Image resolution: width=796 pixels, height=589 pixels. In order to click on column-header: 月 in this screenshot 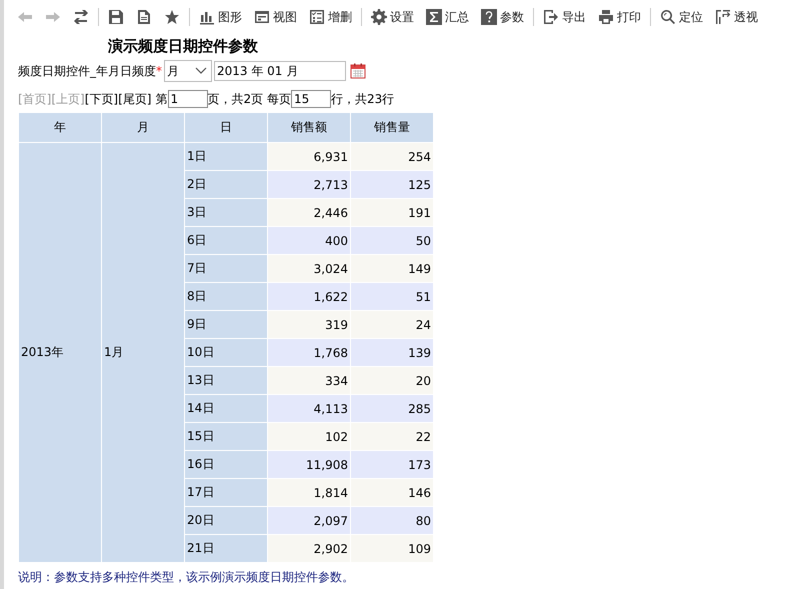, I will do `click(143, 127)`.